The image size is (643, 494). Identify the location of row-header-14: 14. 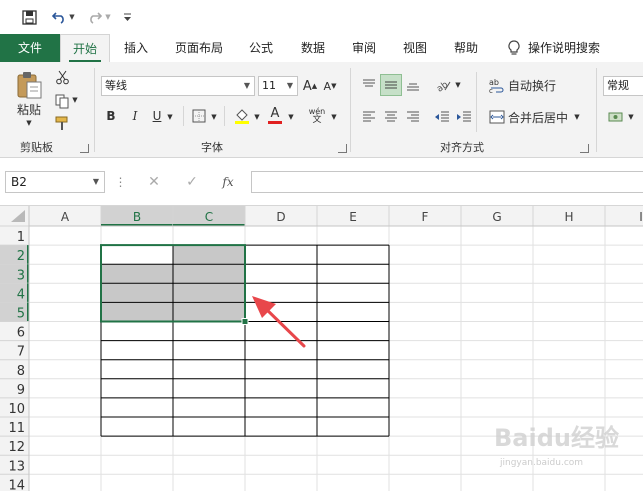
(16, 485).